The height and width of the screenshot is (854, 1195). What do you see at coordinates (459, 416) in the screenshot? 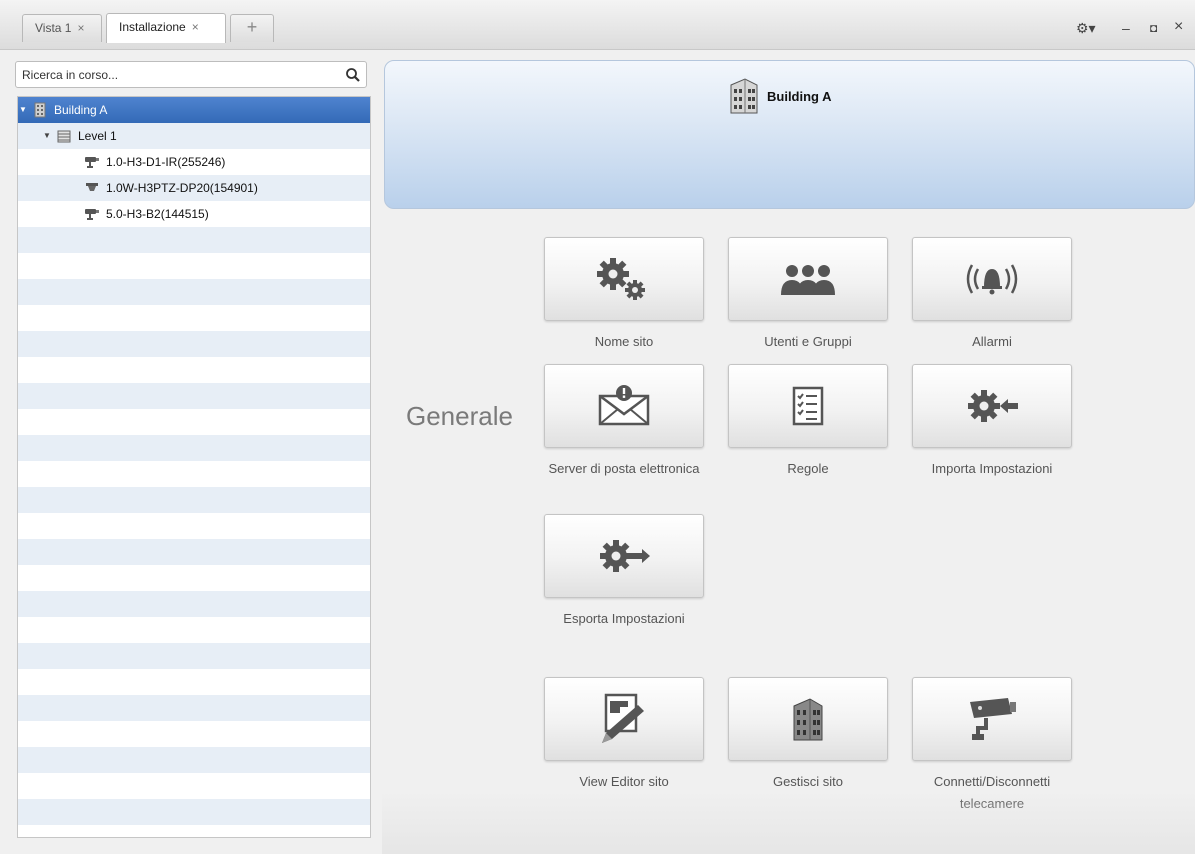
I see `section-title: Generale` at bounding box center [459, 416].